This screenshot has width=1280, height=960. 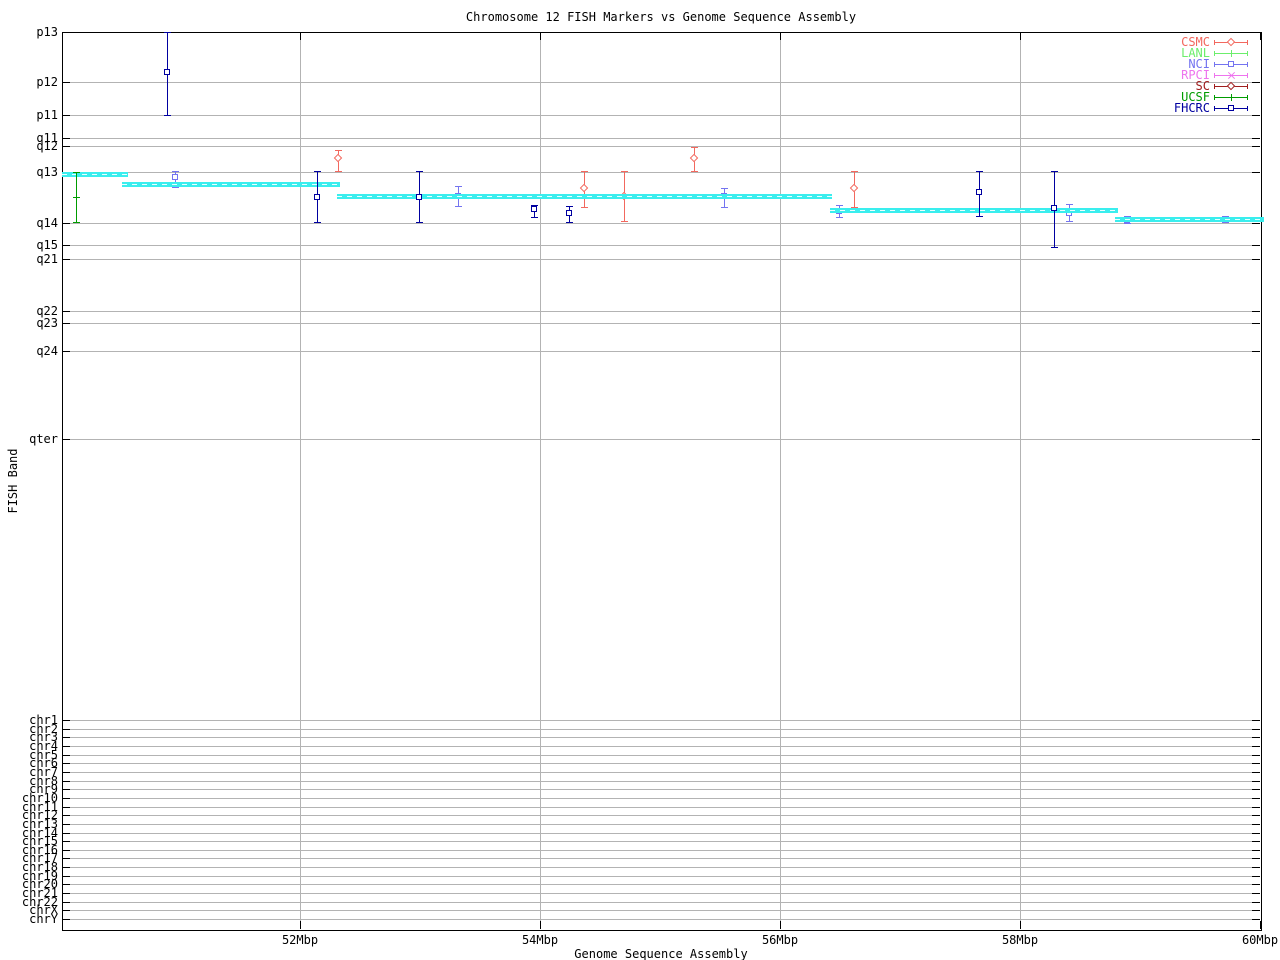 What do you see at coordinates (1256, 223) in the screenshot?
I see `y-tick-right-q14` at bounding box center [1256, 223].